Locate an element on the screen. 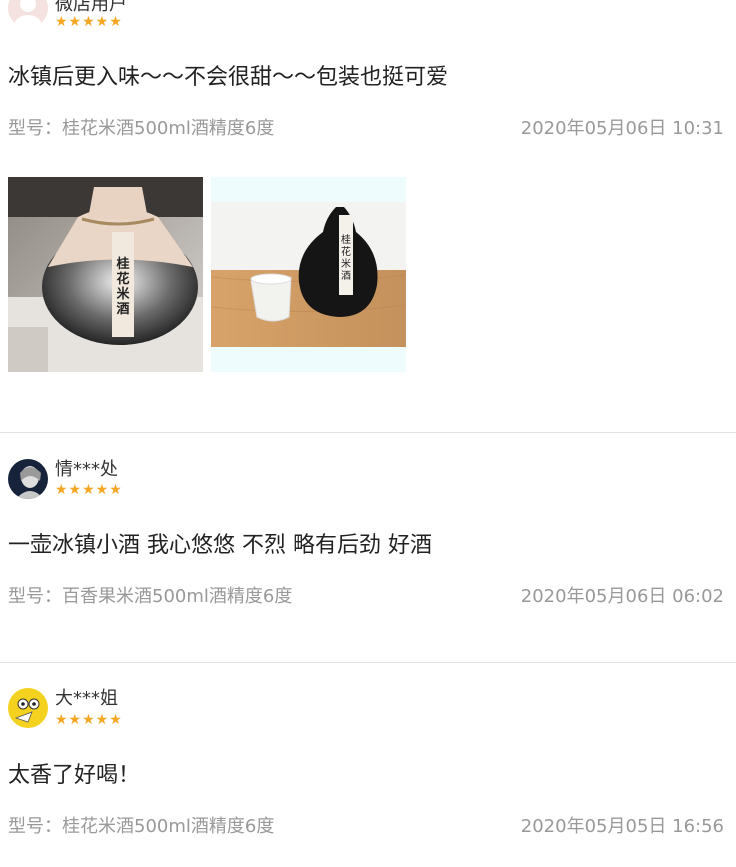 The height and width of the screenshot is (867, 736). username: 大***姐 is located at coordinates (86, 698).